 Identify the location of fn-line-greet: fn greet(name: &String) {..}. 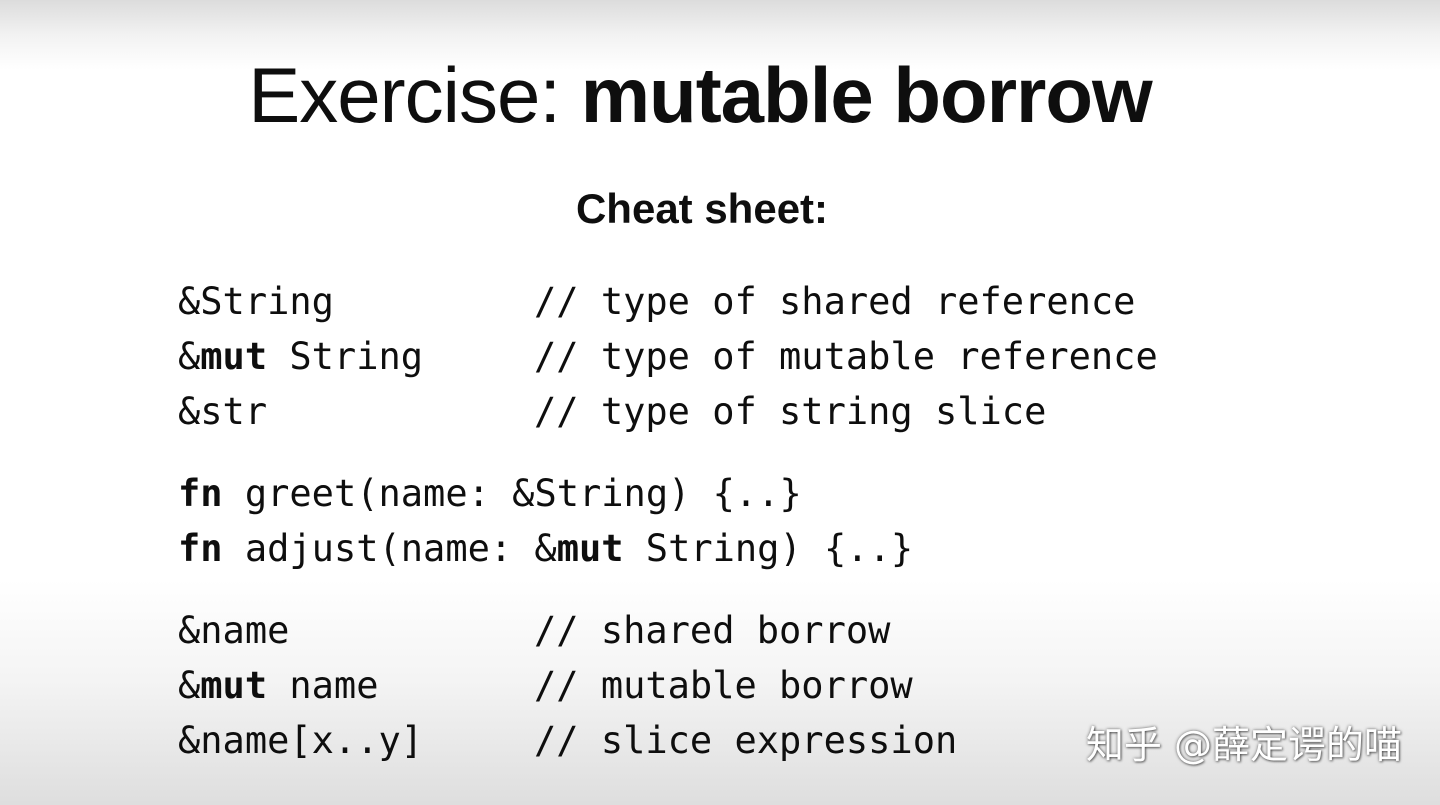
(490, 494).